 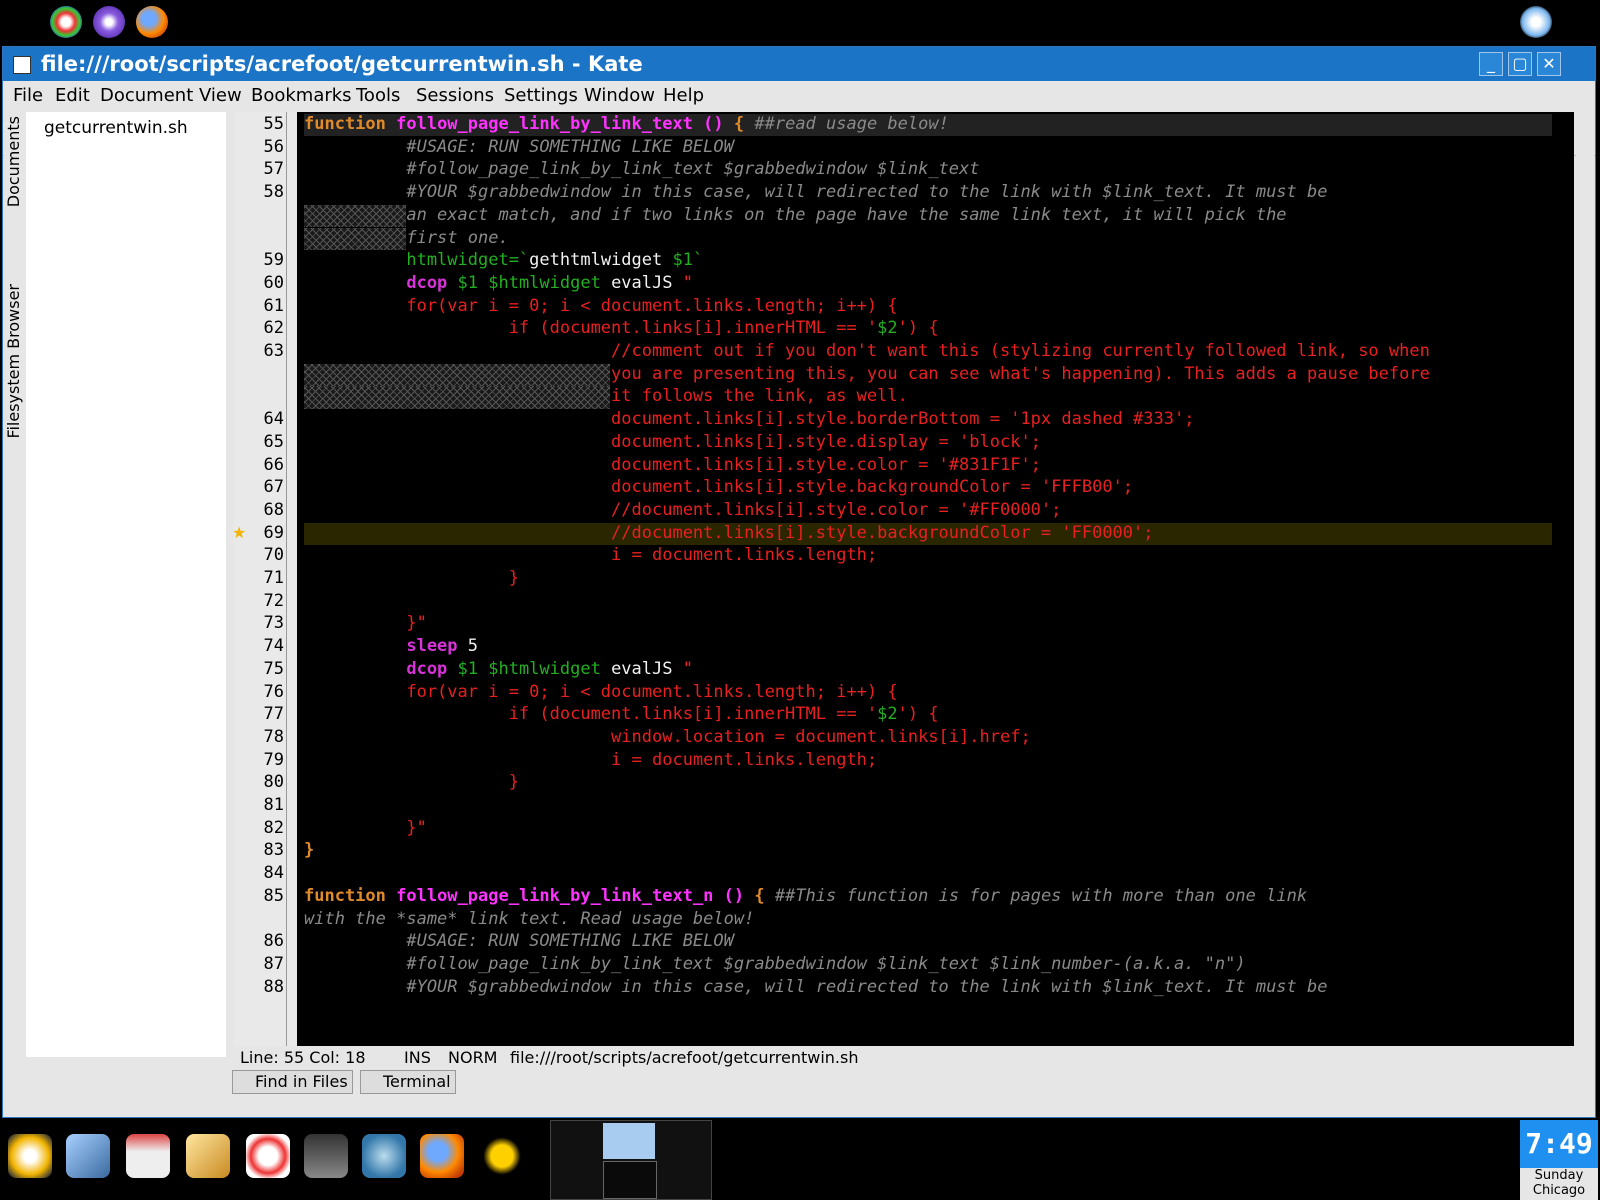 What do you see at coordinates (240, 532) in the screenshot?
I see `bookmark-star-icon: ★` at bounding box center [240, 532].